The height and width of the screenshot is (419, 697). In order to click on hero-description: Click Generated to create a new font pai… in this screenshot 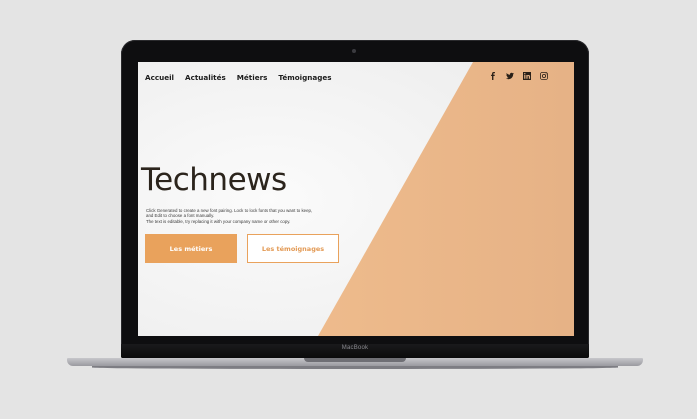, I will do `click(239, 216)`.